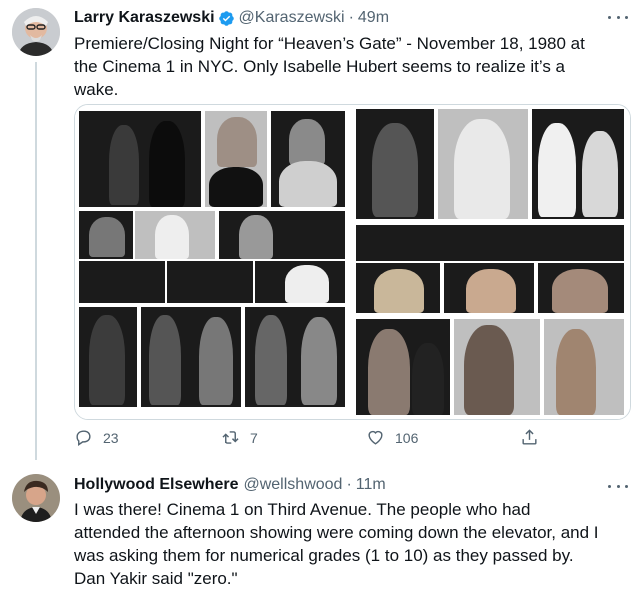 This screenshot has height=590, width=640. What do you see at coordinates (111, 437) in the screenshot?
I see `reply-count: 23` at bounding box center [111, 437].